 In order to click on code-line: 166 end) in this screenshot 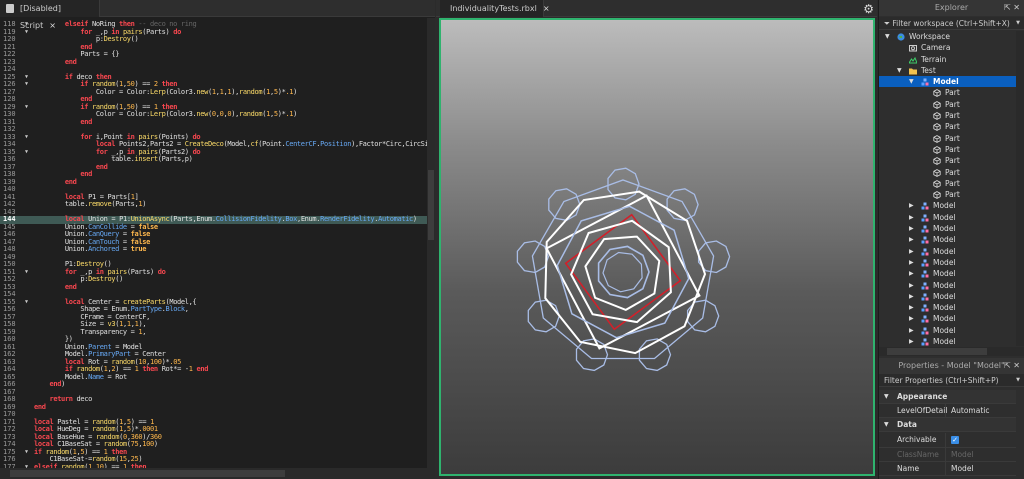, I will do `click(213, 384)`.